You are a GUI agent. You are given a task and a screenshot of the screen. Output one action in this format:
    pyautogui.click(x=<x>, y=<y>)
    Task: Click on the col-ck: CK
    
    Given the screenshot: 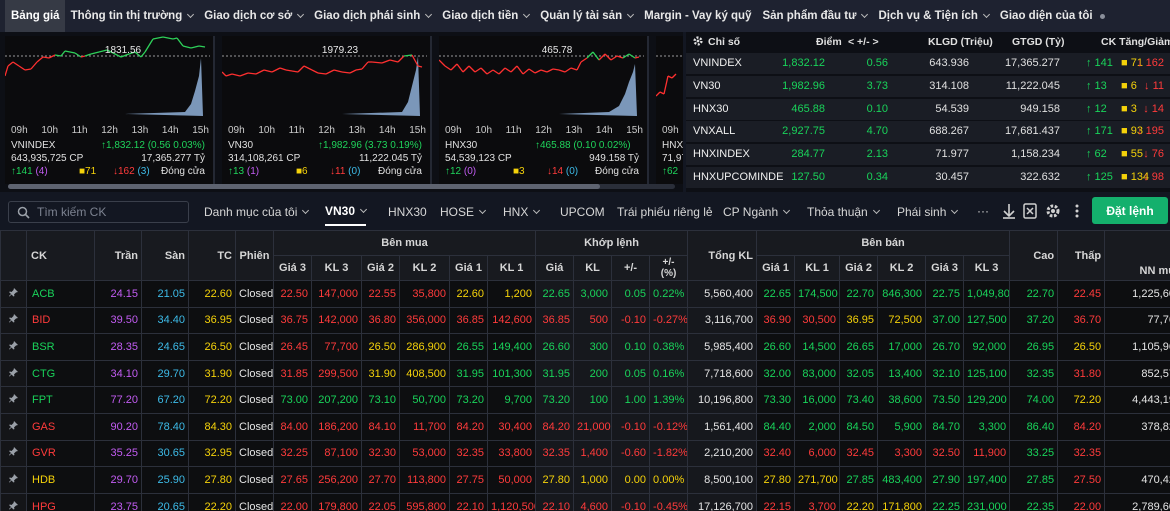 What is the action you would take?
    pyautogui.click(x=60, y=255)
    